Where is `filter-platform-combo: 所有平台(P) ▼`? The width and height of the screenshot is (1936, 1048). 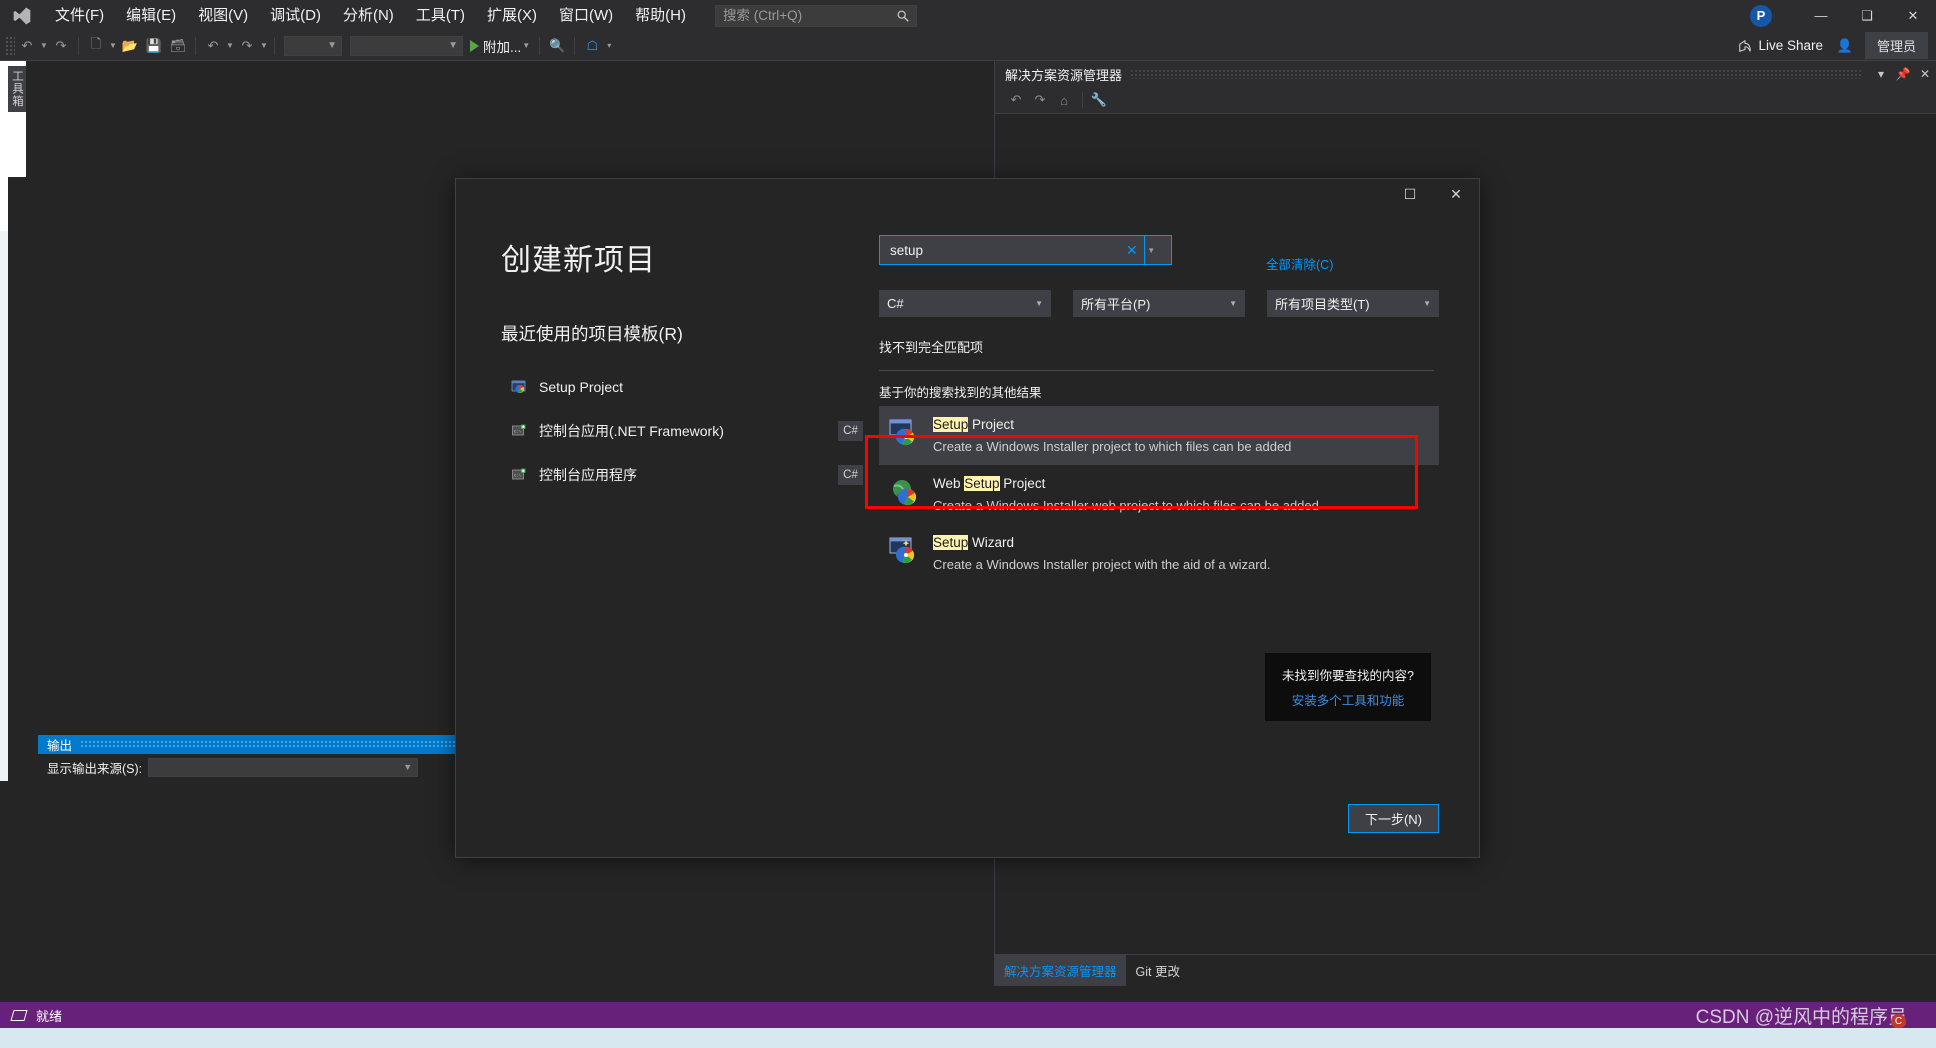
filter-platform-combo: 所有平台(P) ▼ is located at coordinates (1159, 303).